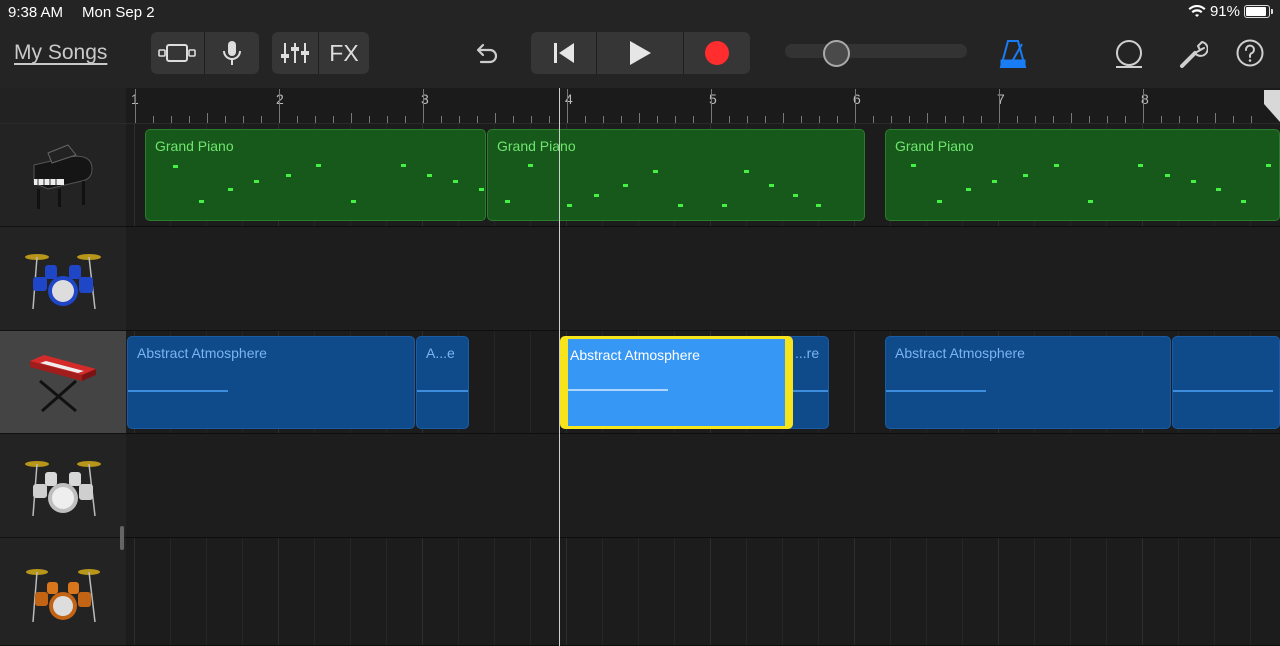 Image resolution: width=1280 pixels, height=646 pixels. Describe the element at coordinates (344, 53) in the screenshot. I see `fx-button: FX` at that location.